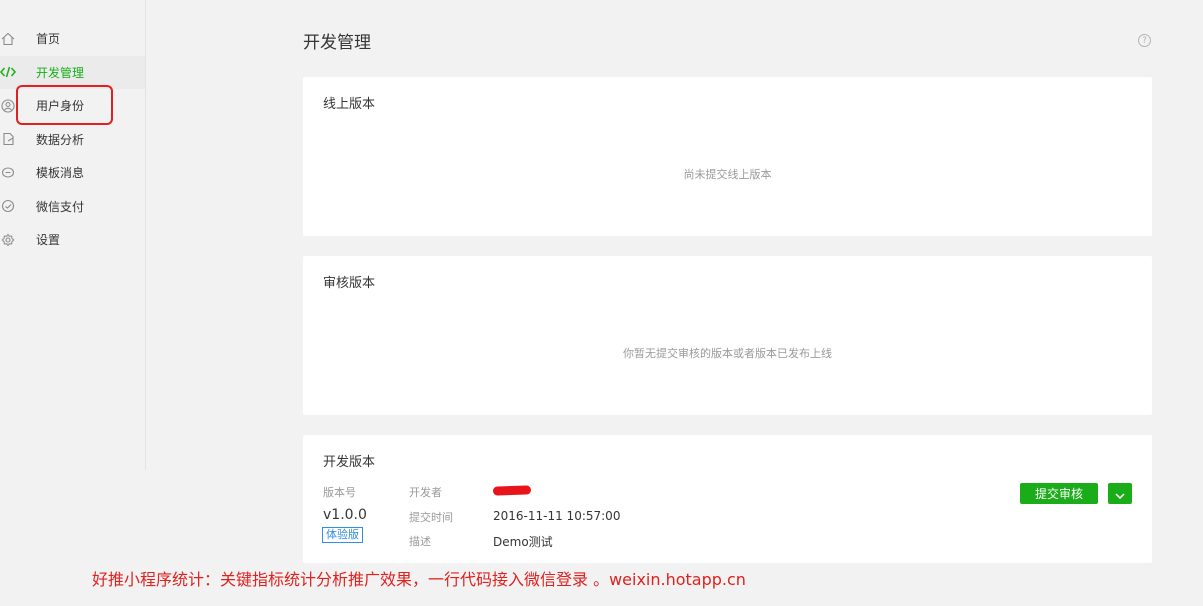  What do you see at coordinates (8, 72) in the screenshot?
I see `code-icon` at bounding box center [8, 72].